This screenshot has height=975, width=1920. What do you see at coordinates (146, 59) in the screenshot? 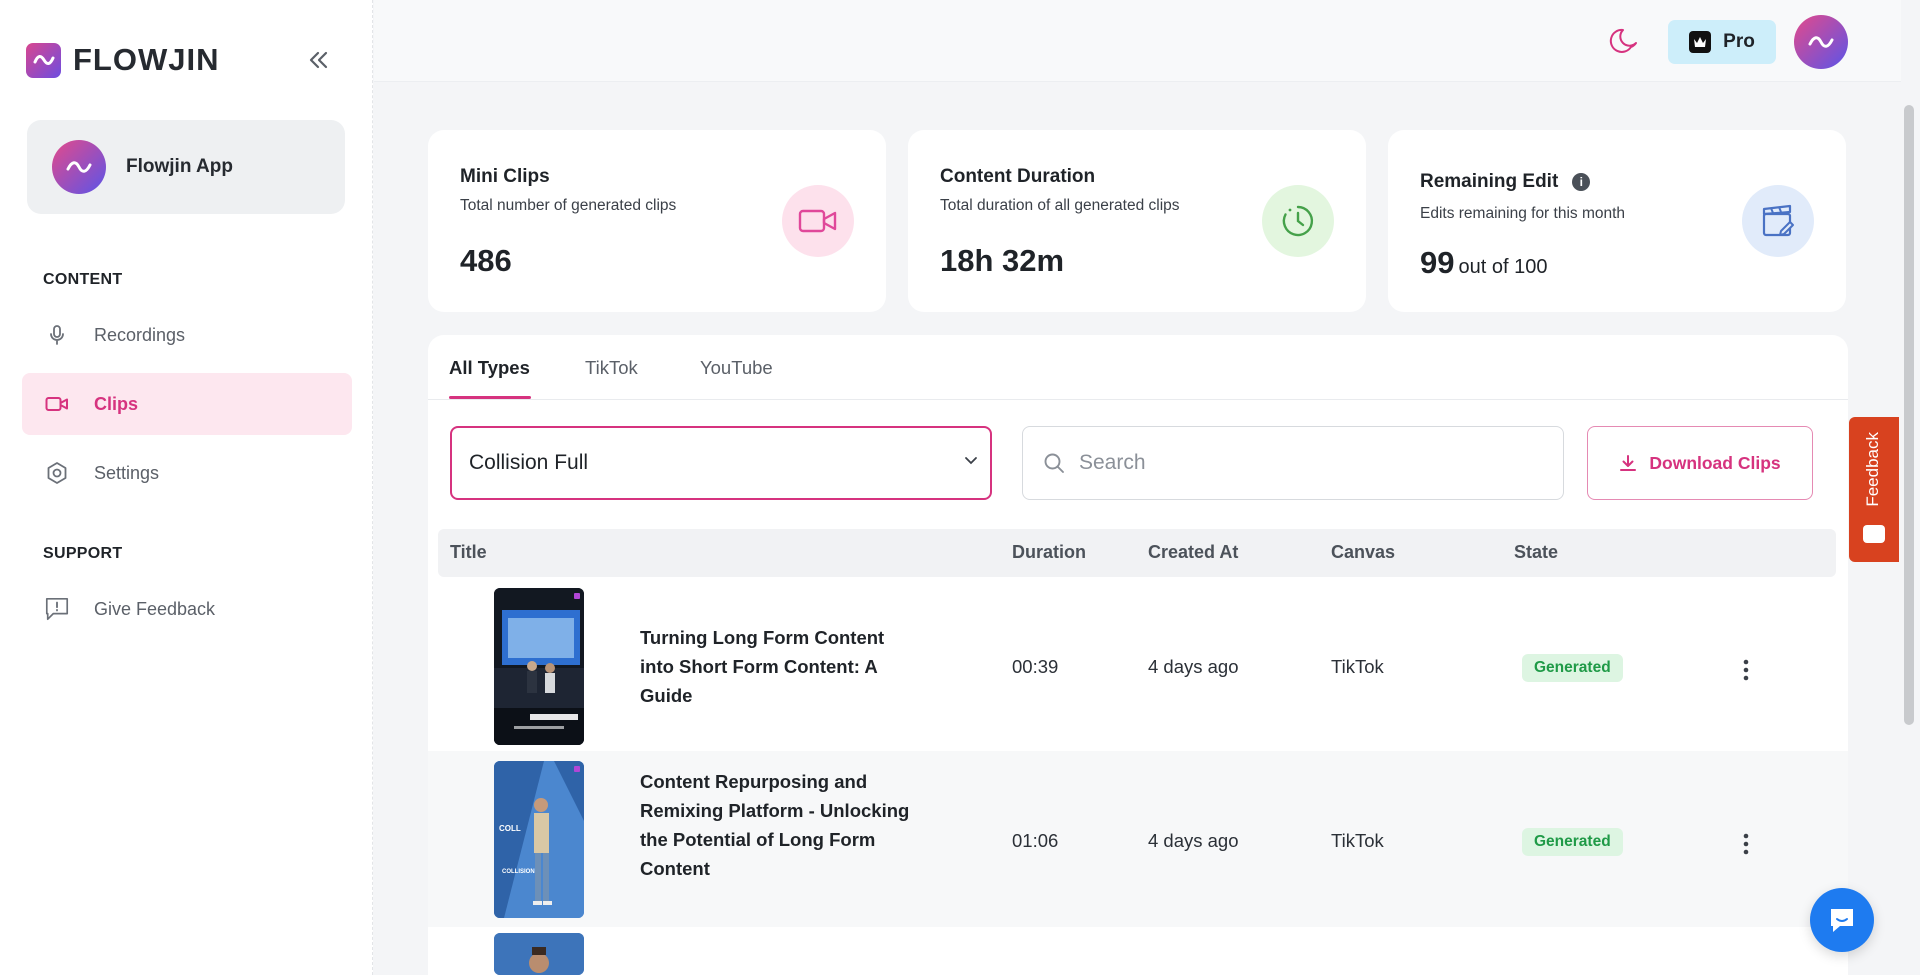
I see `app-name: FLOWJIN` at bounding box center [146, 59].